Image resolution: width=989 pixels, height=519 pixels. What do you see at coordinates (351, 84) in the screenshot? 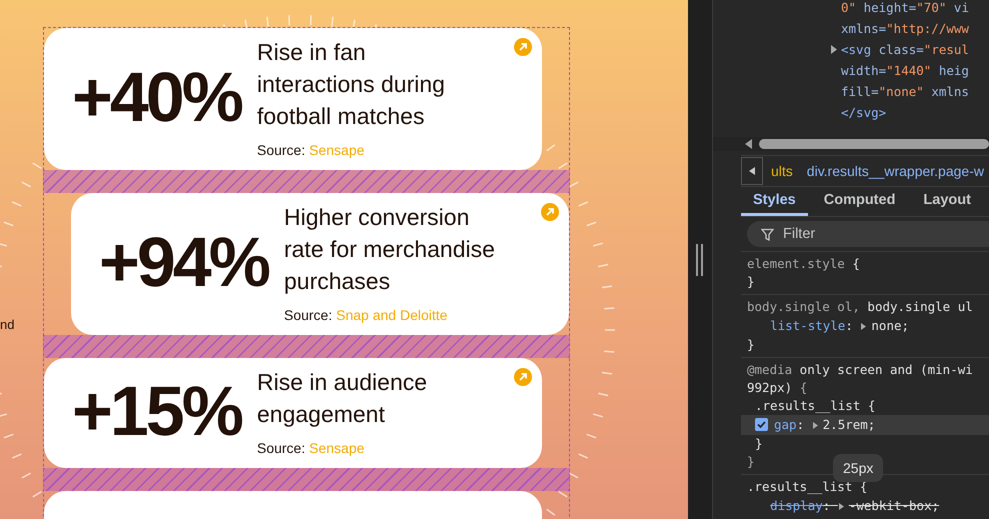
I see `stat-description: Rise in fan interactions during football matches` at bounding box center [351, 84].